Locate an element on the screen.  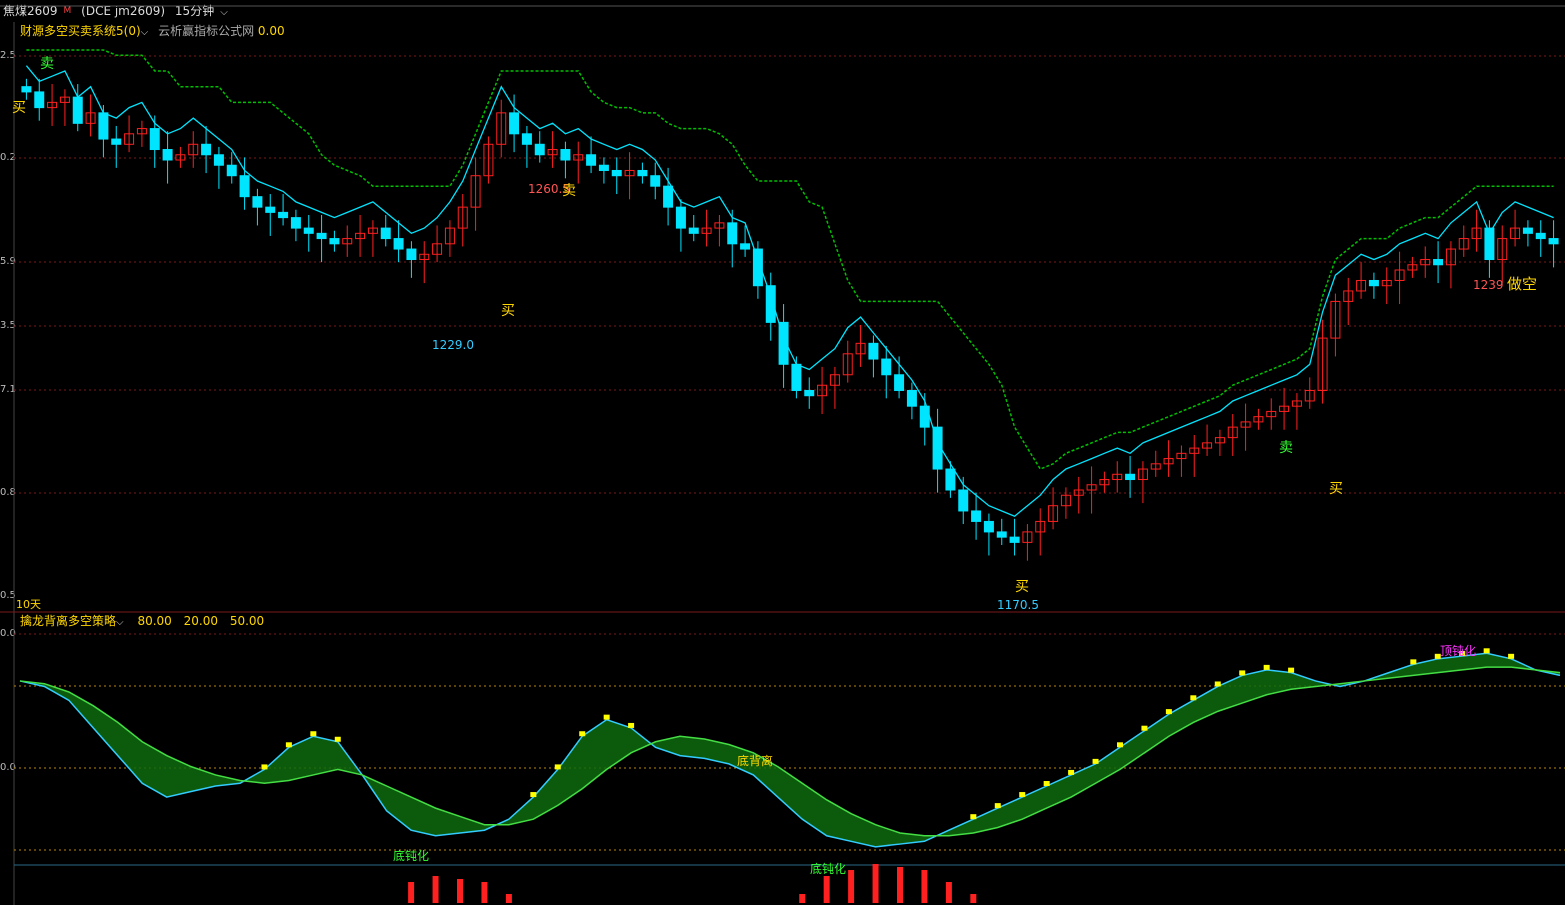
price-label-low: 1229.0 is located at coordinates (453, 345).